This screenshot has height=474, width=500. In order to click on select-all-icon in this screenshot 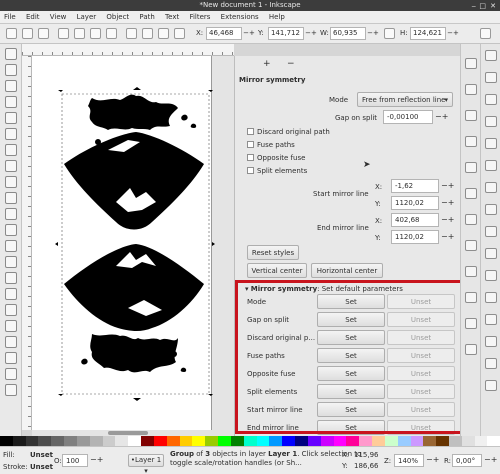, I will do `click(11, 33)`.